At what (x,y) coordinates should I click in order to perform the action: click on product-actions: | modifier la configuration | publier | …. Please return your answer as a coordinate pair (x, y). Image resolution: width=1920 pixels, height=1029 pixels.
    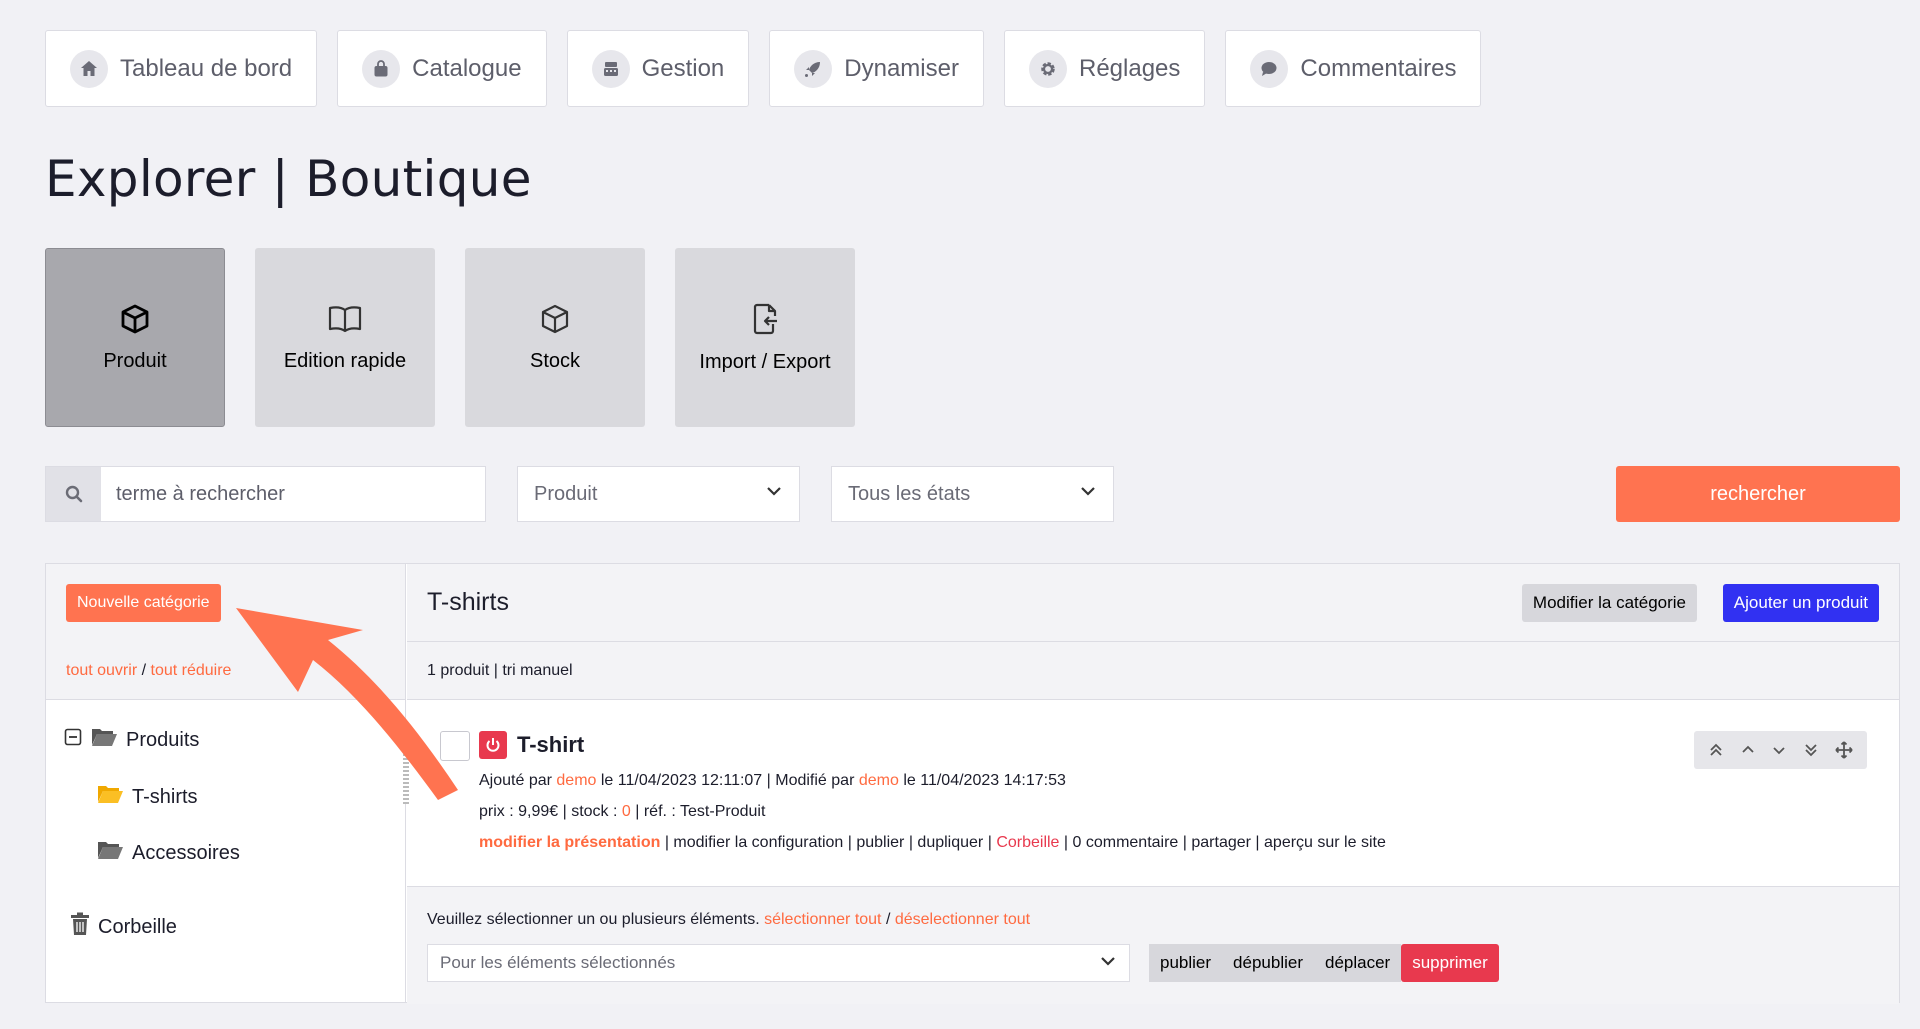
    Looking at the image, I should click on (828, 842).